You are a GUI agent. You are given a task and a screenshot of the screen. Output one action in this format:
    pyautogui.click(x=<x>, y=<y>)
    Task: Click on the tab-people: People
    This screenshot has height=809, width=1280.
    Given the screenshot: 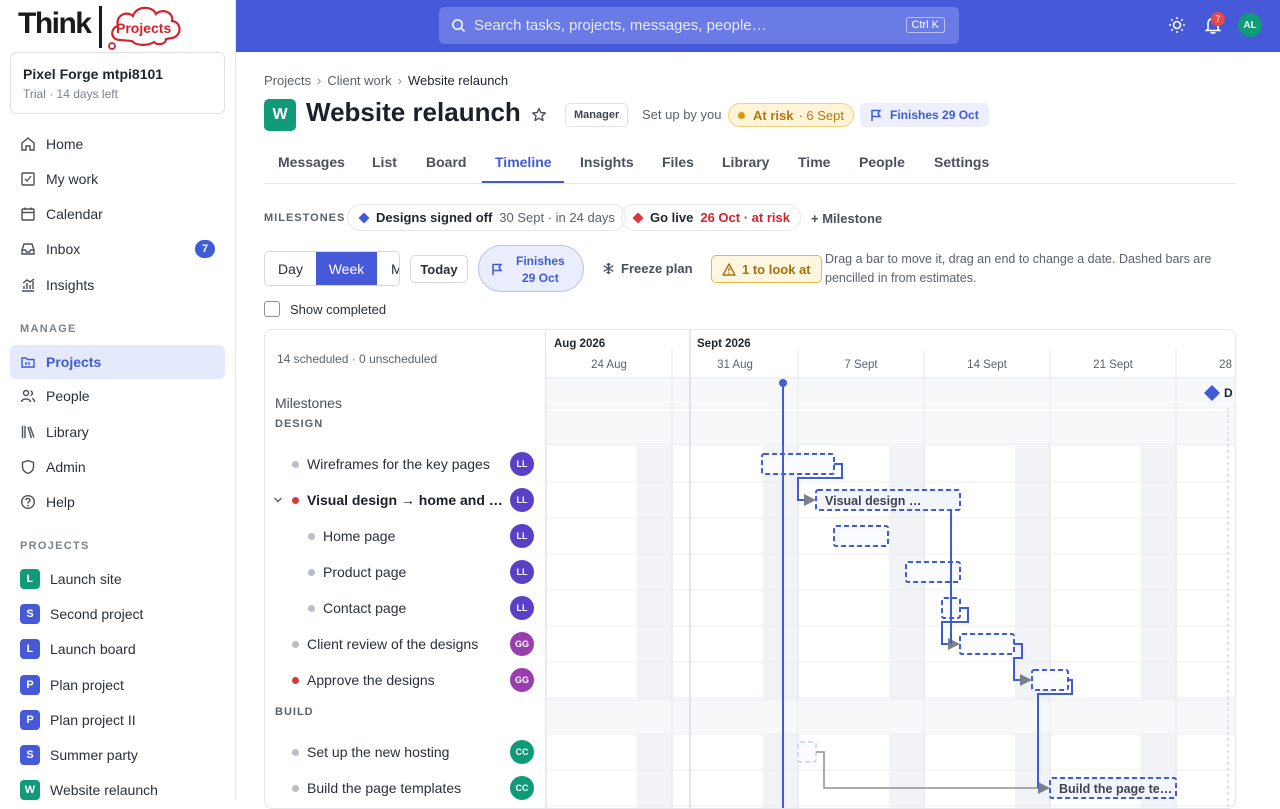 What is the action you would take?
    pyautogui.click(x=882, y=162)
    